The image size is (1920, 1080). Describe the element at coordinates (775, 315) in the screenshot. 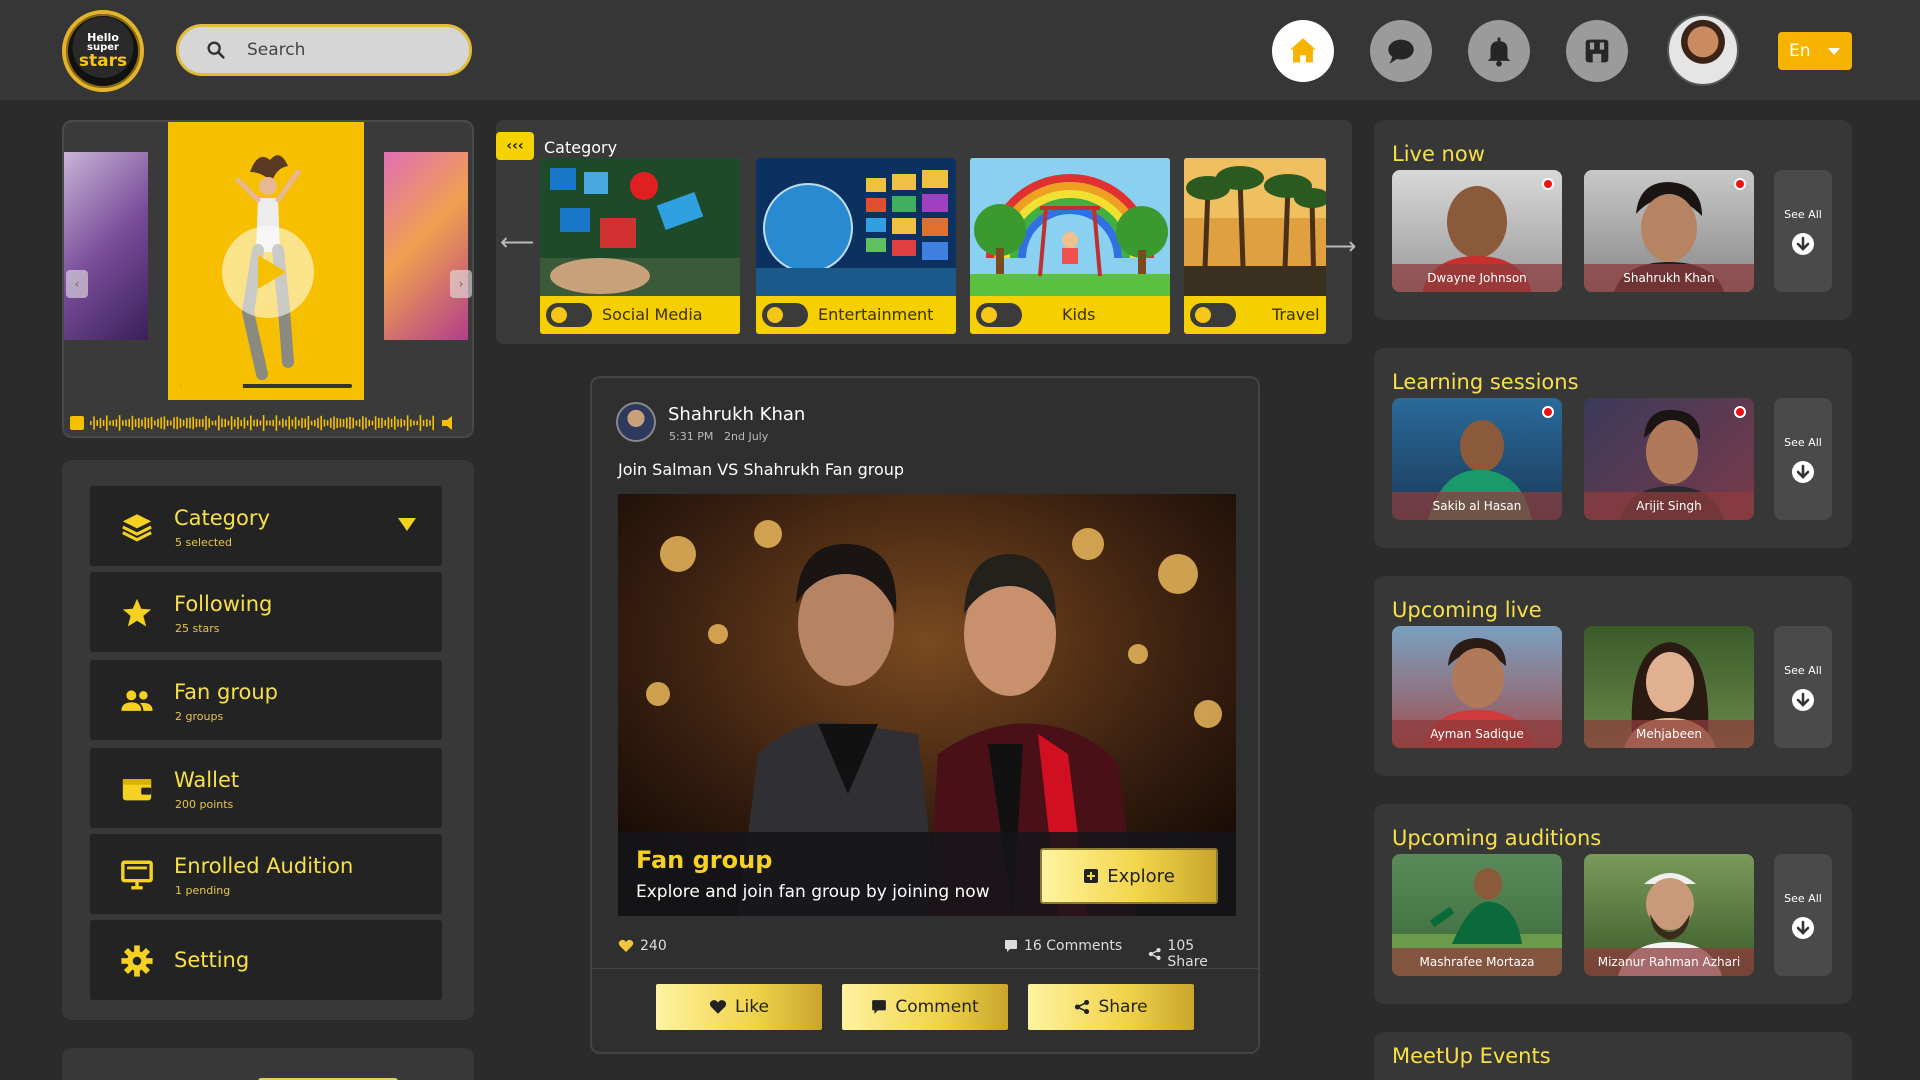

I see `toggle-knob` at that location.